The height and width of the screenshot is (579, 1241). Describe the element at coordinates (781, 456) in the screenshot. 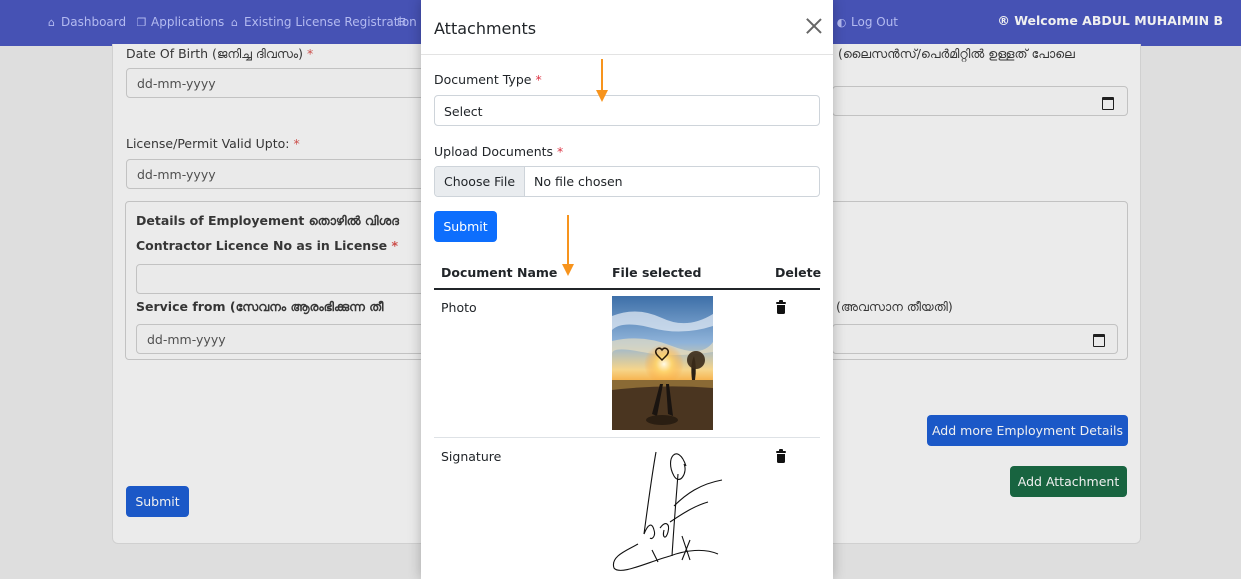

I see `delete-signature-trash-icon` at that location.